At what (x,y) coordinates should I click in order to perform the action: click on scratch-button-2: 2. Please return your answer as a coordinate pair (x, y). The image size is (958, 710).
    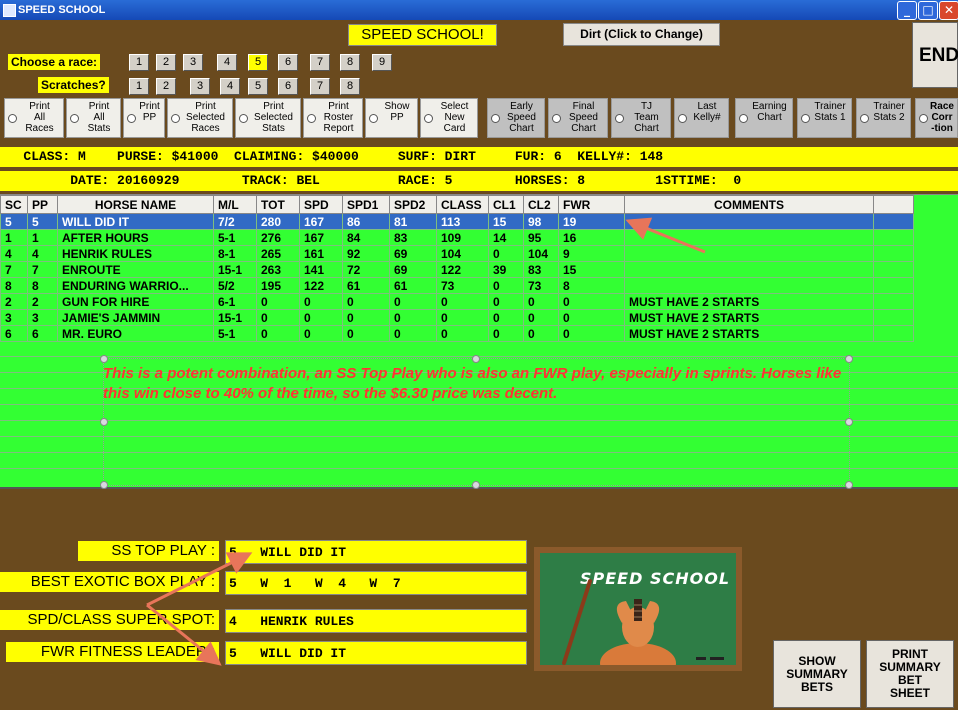
    Looking at the image, I should click on (166, 86).